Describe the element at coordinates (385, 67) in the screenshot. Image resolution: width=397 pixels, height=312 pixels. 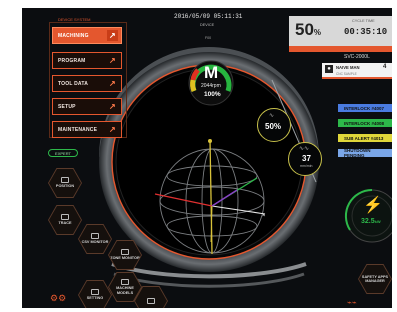
I see `operator-count: 4` at that location.